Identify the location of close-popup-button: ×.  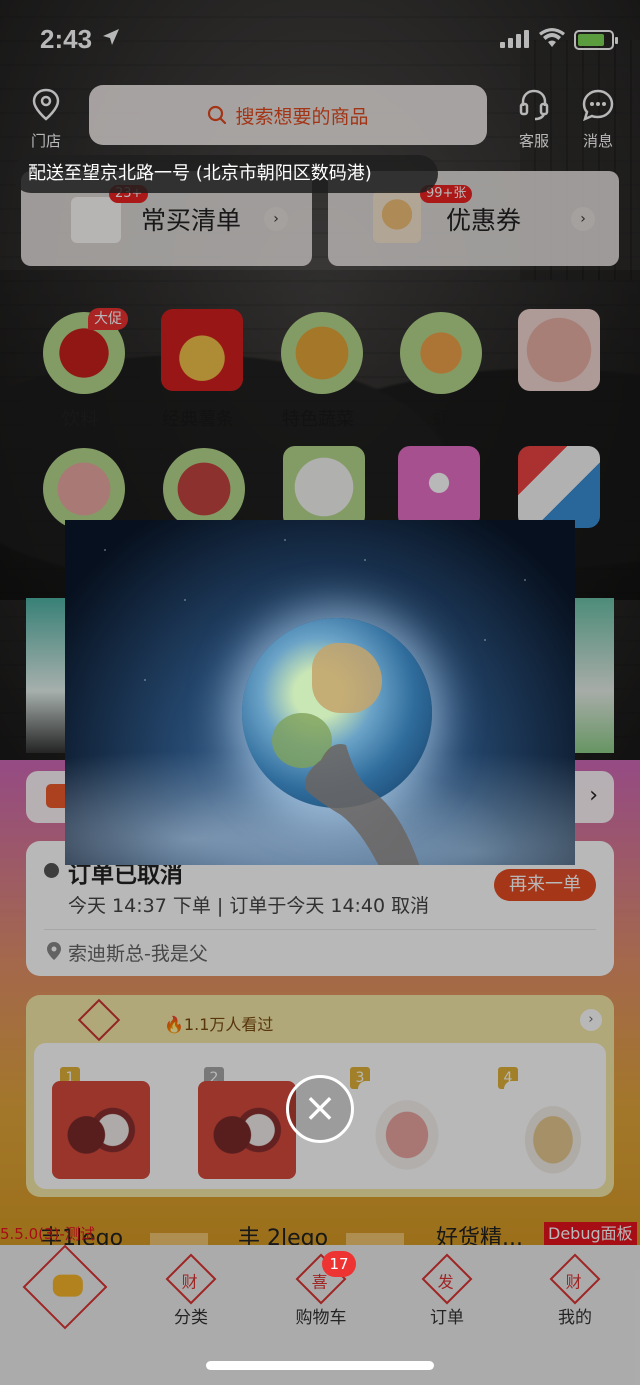
(320, 1109).